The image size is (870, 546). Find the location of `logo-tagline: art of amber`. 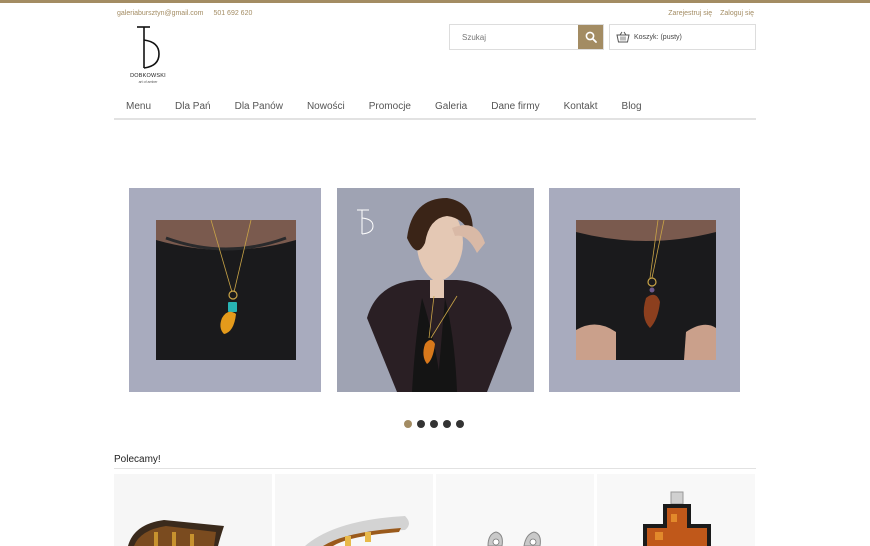

logo-tagline: art of amber is located at coordinates (148, 82).